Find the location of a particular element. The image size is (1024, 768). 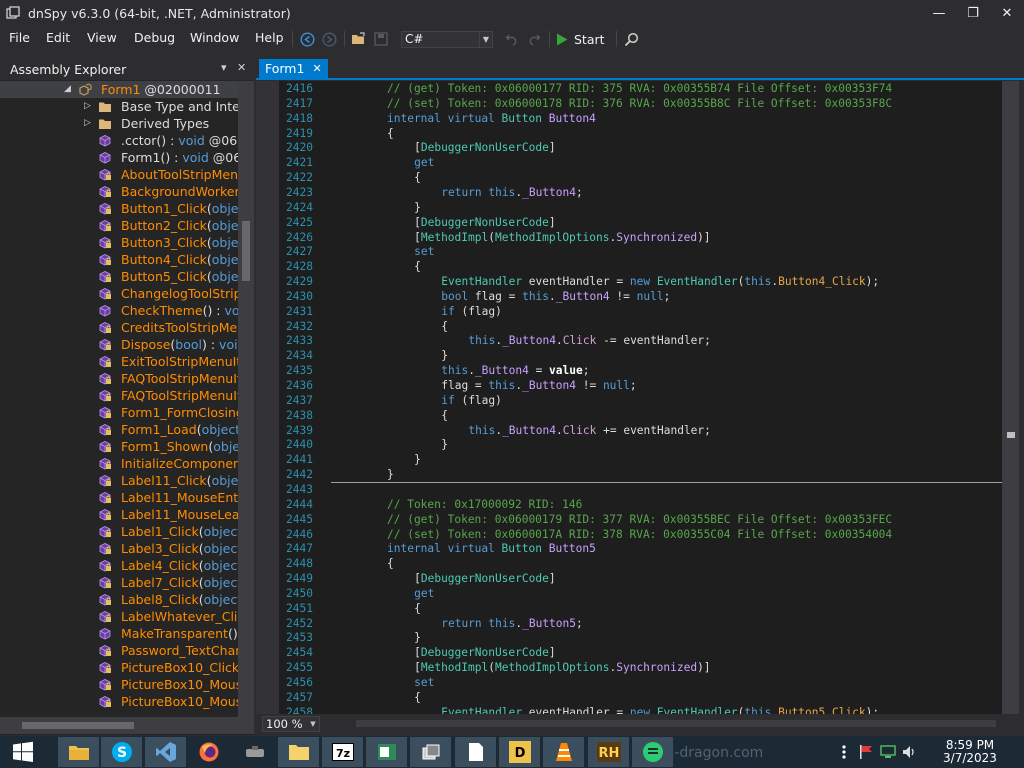

language-select: C# ▼ is located at coordinates (447, 39).